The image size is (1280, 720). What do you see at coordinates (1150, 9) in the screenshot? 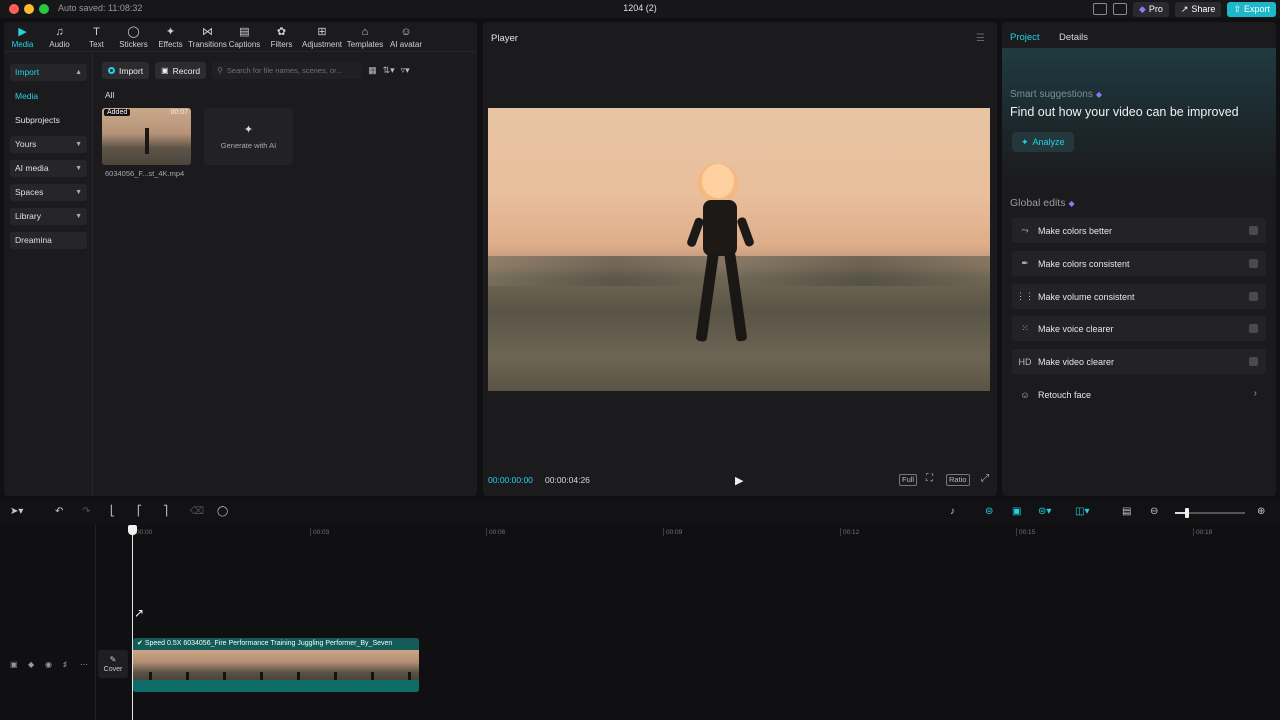
I see `pro-button: ◆ Pro` at bounding box center [1150, 9].